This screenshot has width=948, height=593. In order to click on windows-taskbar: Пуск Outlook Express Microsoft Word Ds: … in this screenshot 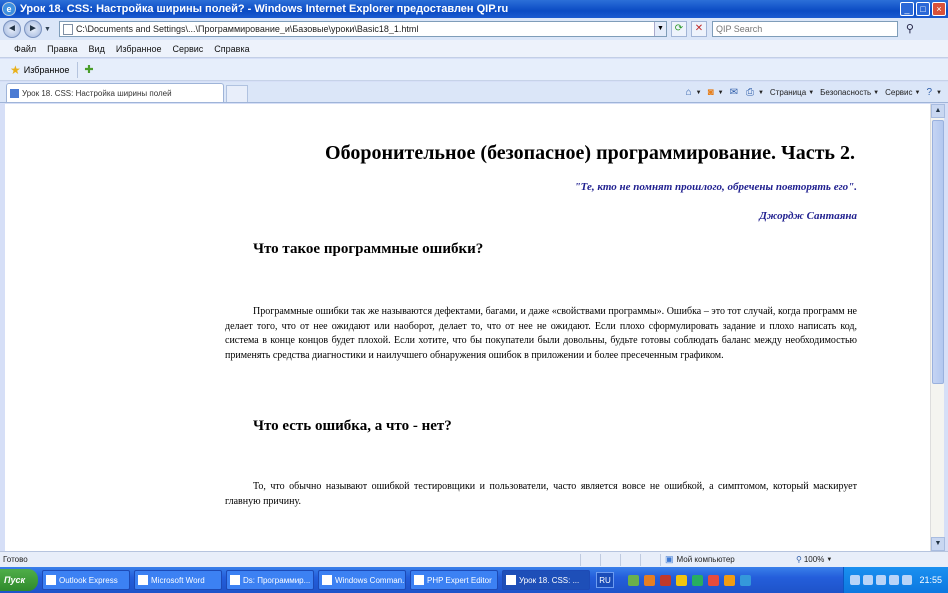, I will do `click(474, 580)`.